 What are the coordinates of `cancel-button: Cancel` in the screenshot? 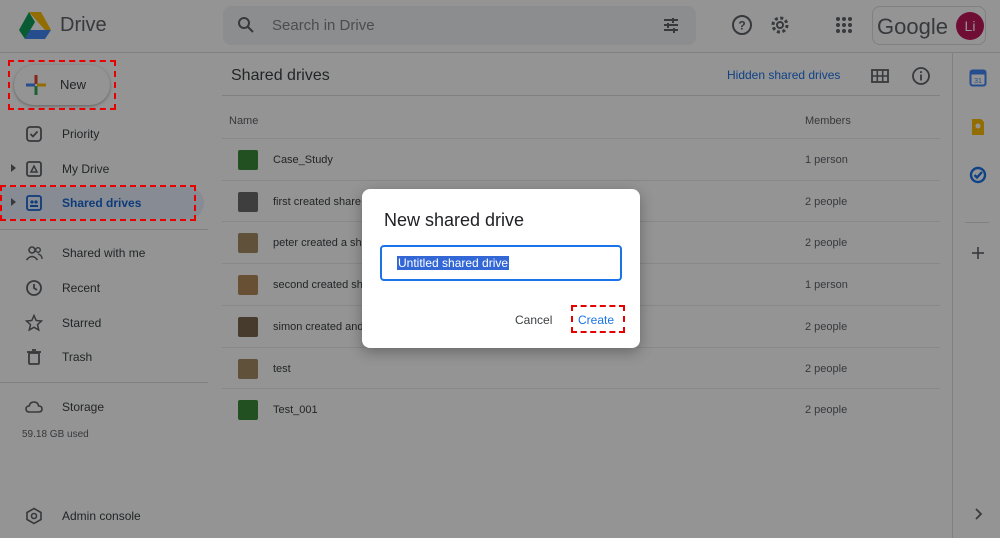 It's located at (533, 320).